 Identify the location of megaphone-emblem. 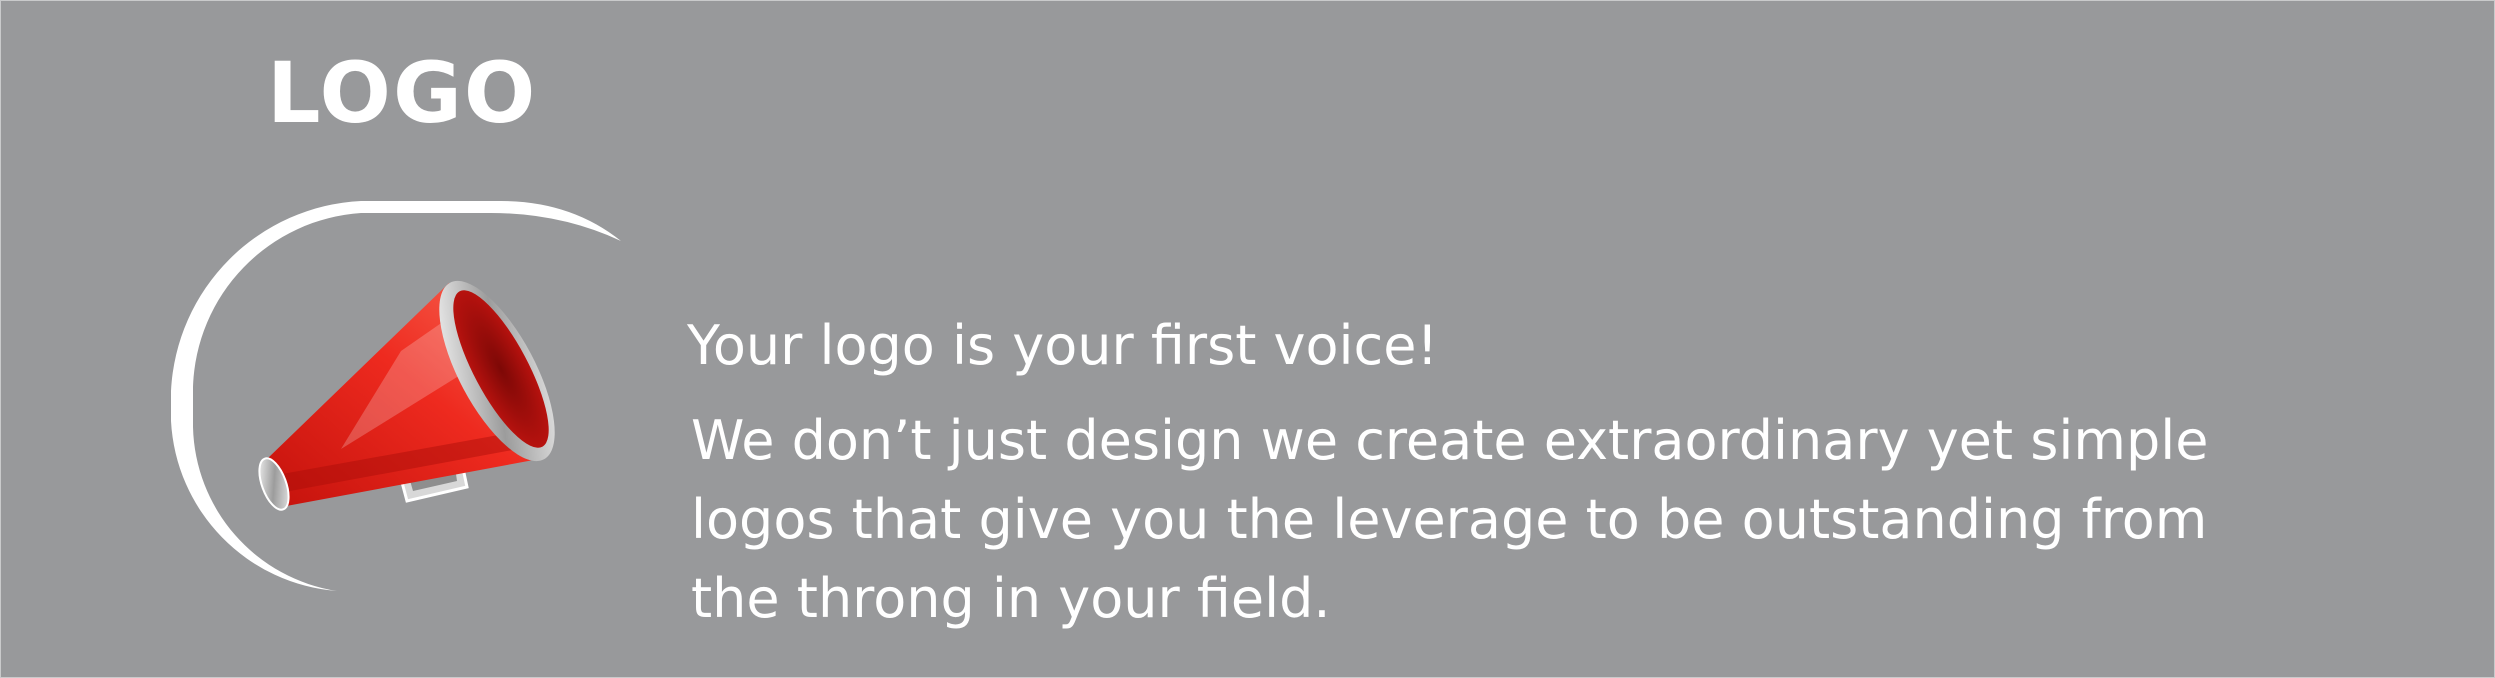
(396, 396).